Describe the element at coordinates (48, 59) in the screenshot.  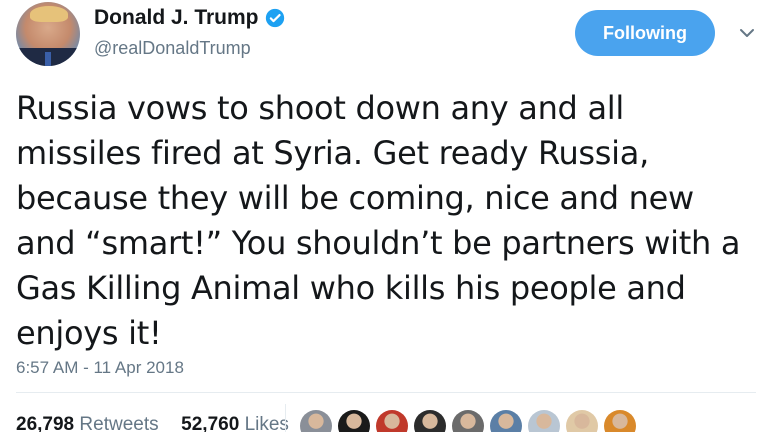
I see `avatar-tie` at that location.